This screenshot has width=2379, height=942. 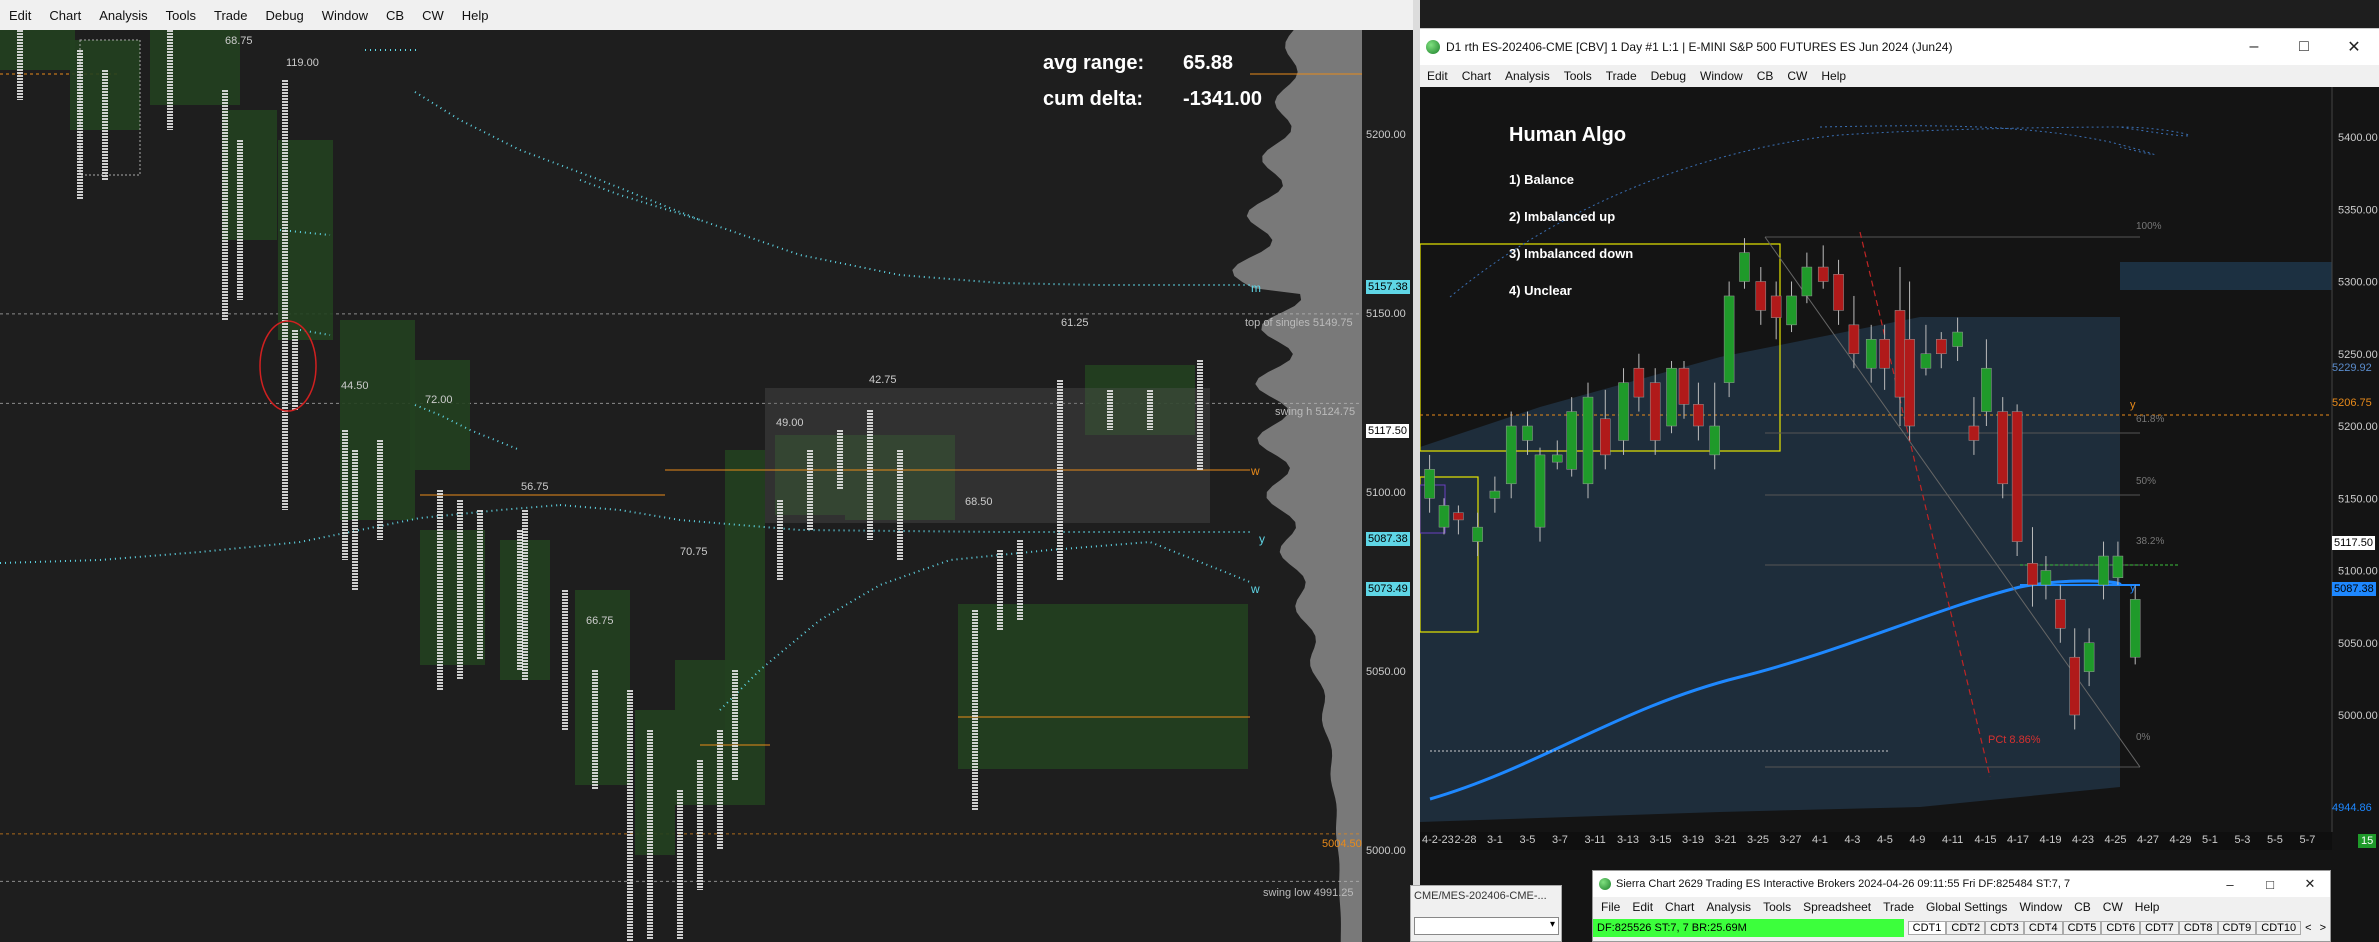 What do you see at coordinates (1486, 926) in the screenshot?
I see `small-window-dropdown: ▾` at bounding box center [1486, 926].